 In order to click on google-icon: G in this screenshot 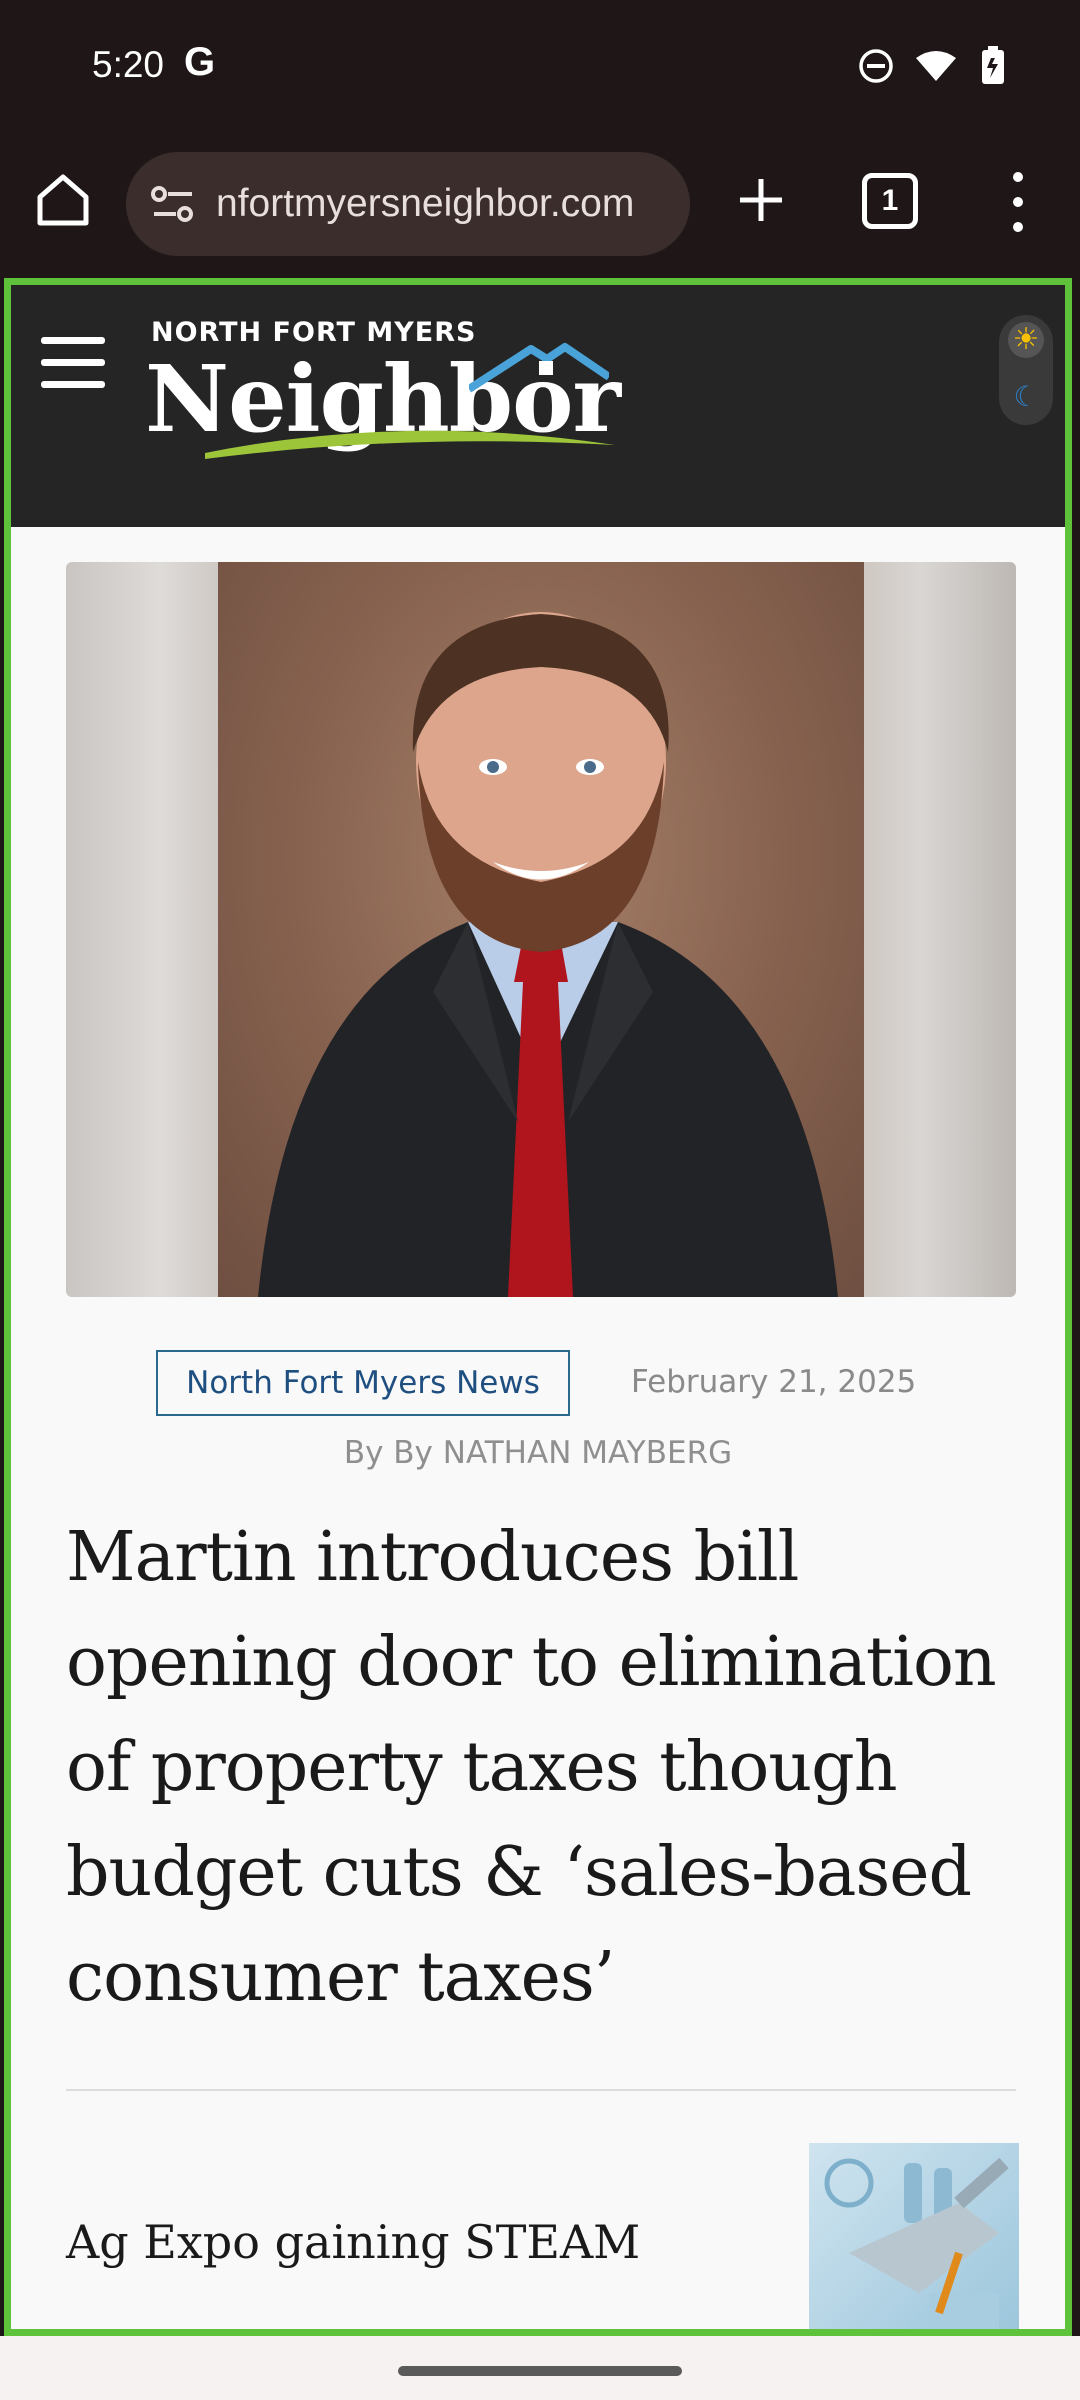, I will do `click(200, 62)`.